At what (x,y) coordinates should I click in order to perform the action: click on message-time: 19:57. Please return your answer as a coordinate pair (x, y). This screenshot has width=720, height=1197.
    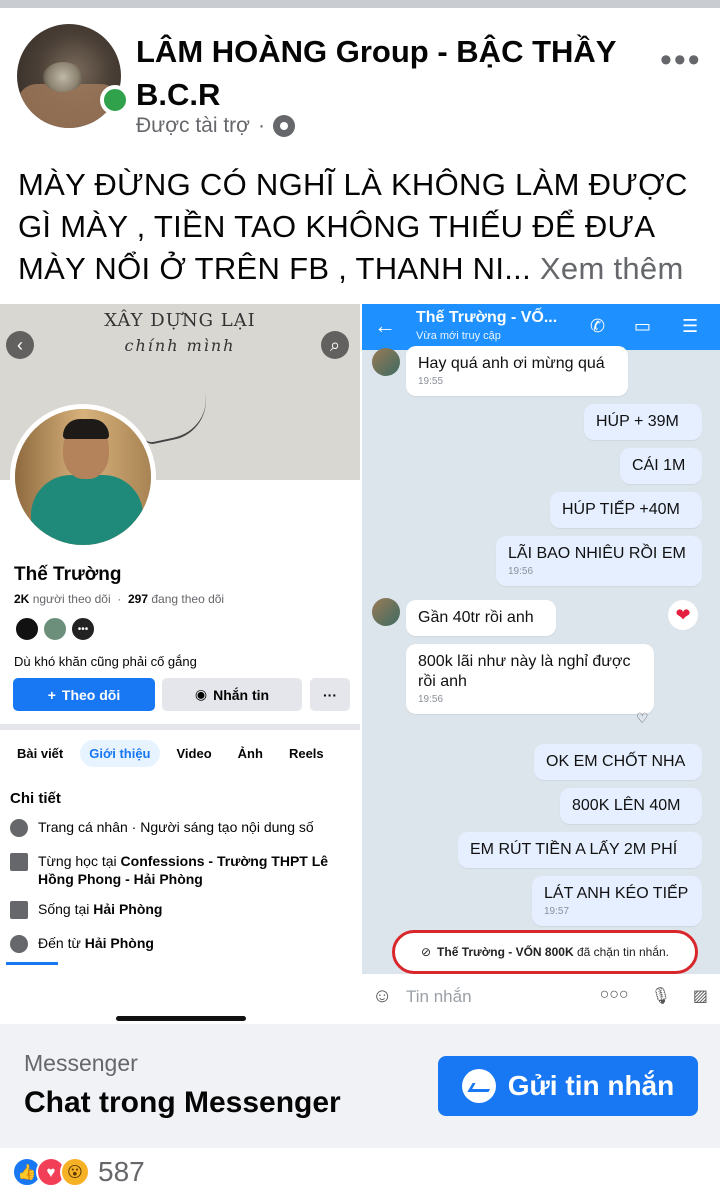
    Looking at the image, I should click on (557, 911).